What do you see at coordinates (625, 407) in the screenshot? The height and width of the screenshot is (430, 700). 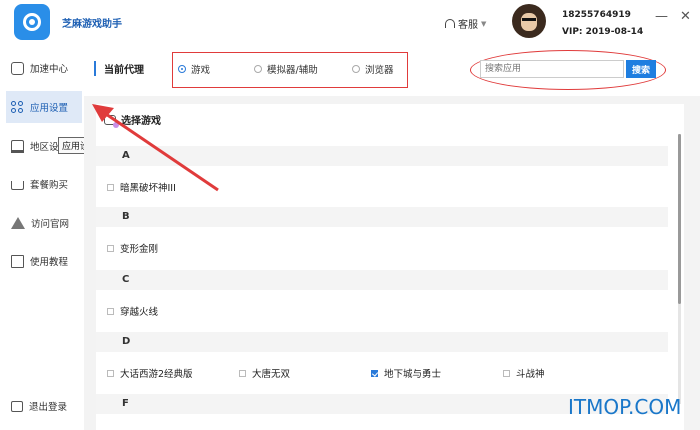 I see `watermark: ITMOP.COM` at bounding box center [625, 407].